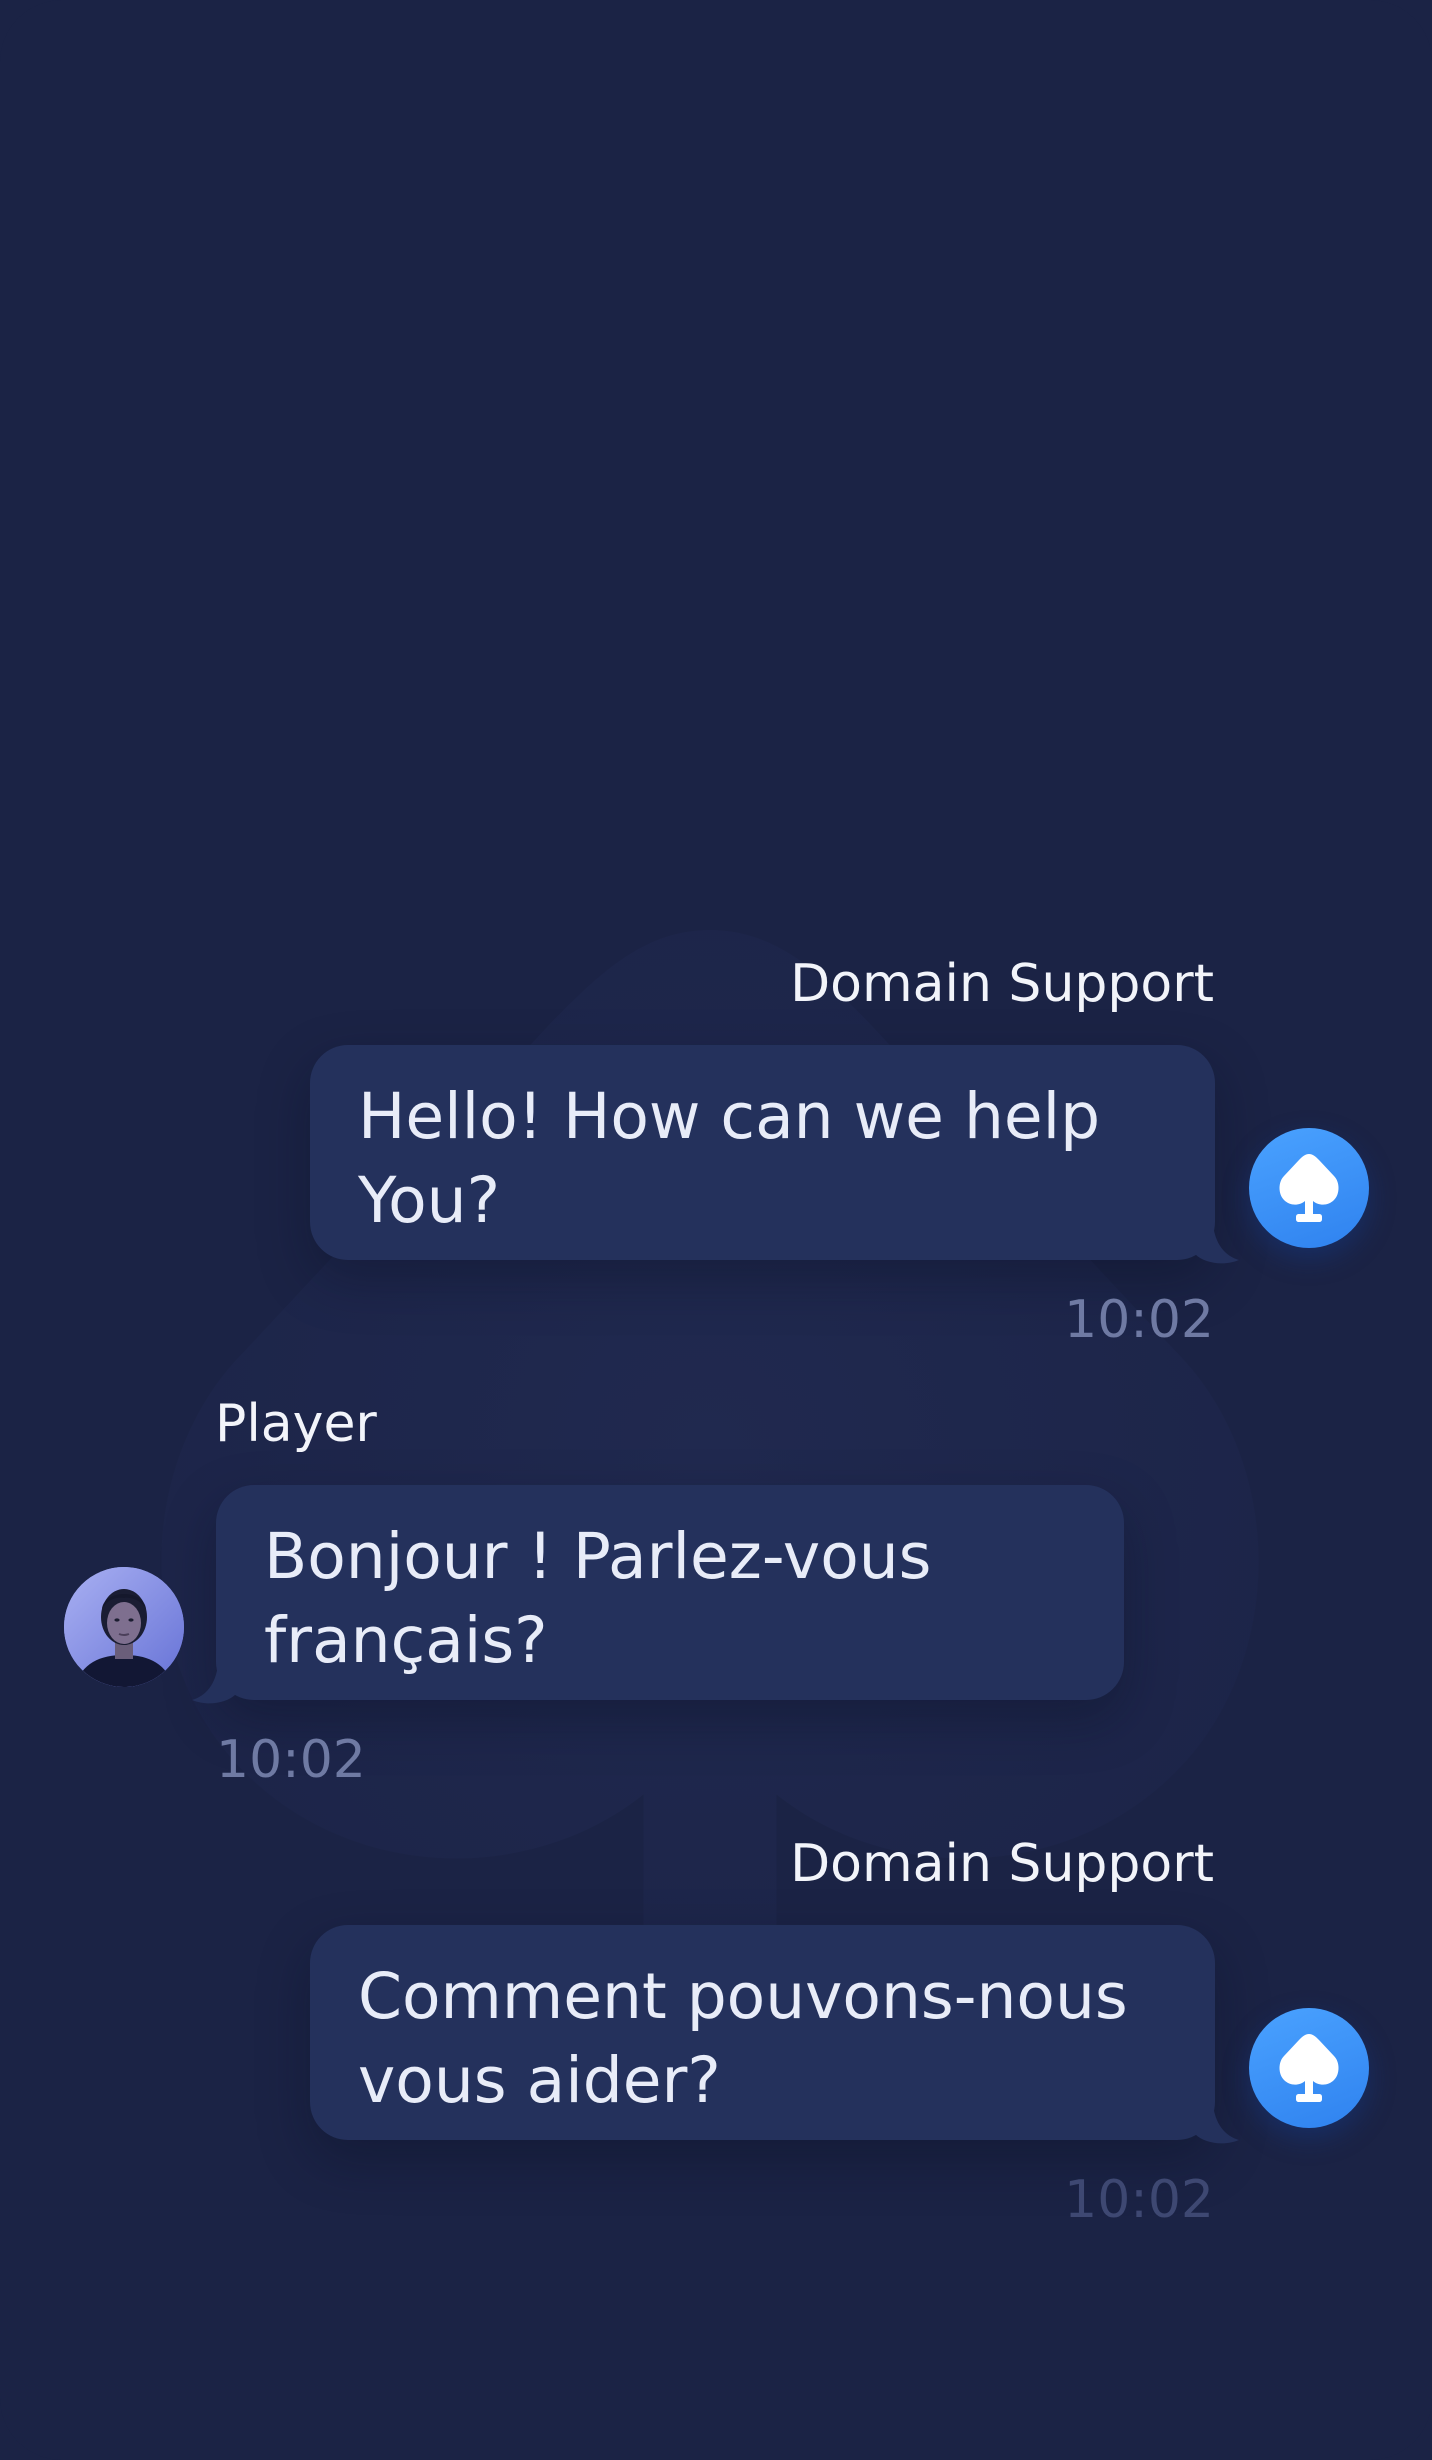 The height and width of the screenshot is (2460, 1432). I want to click on message-text: Comment pouvons-nous vous aider?, so click(743, 2038).